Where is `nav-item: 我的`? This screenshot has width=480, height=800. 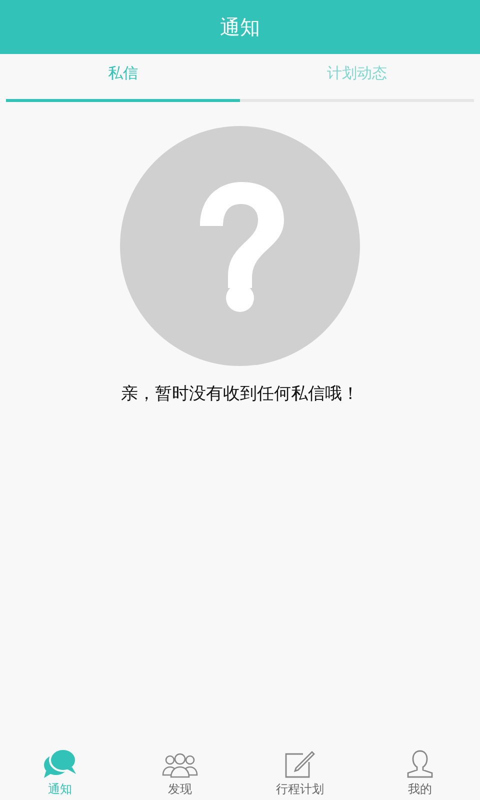 nav-item: 我的 is located at coordinates (420, 766).